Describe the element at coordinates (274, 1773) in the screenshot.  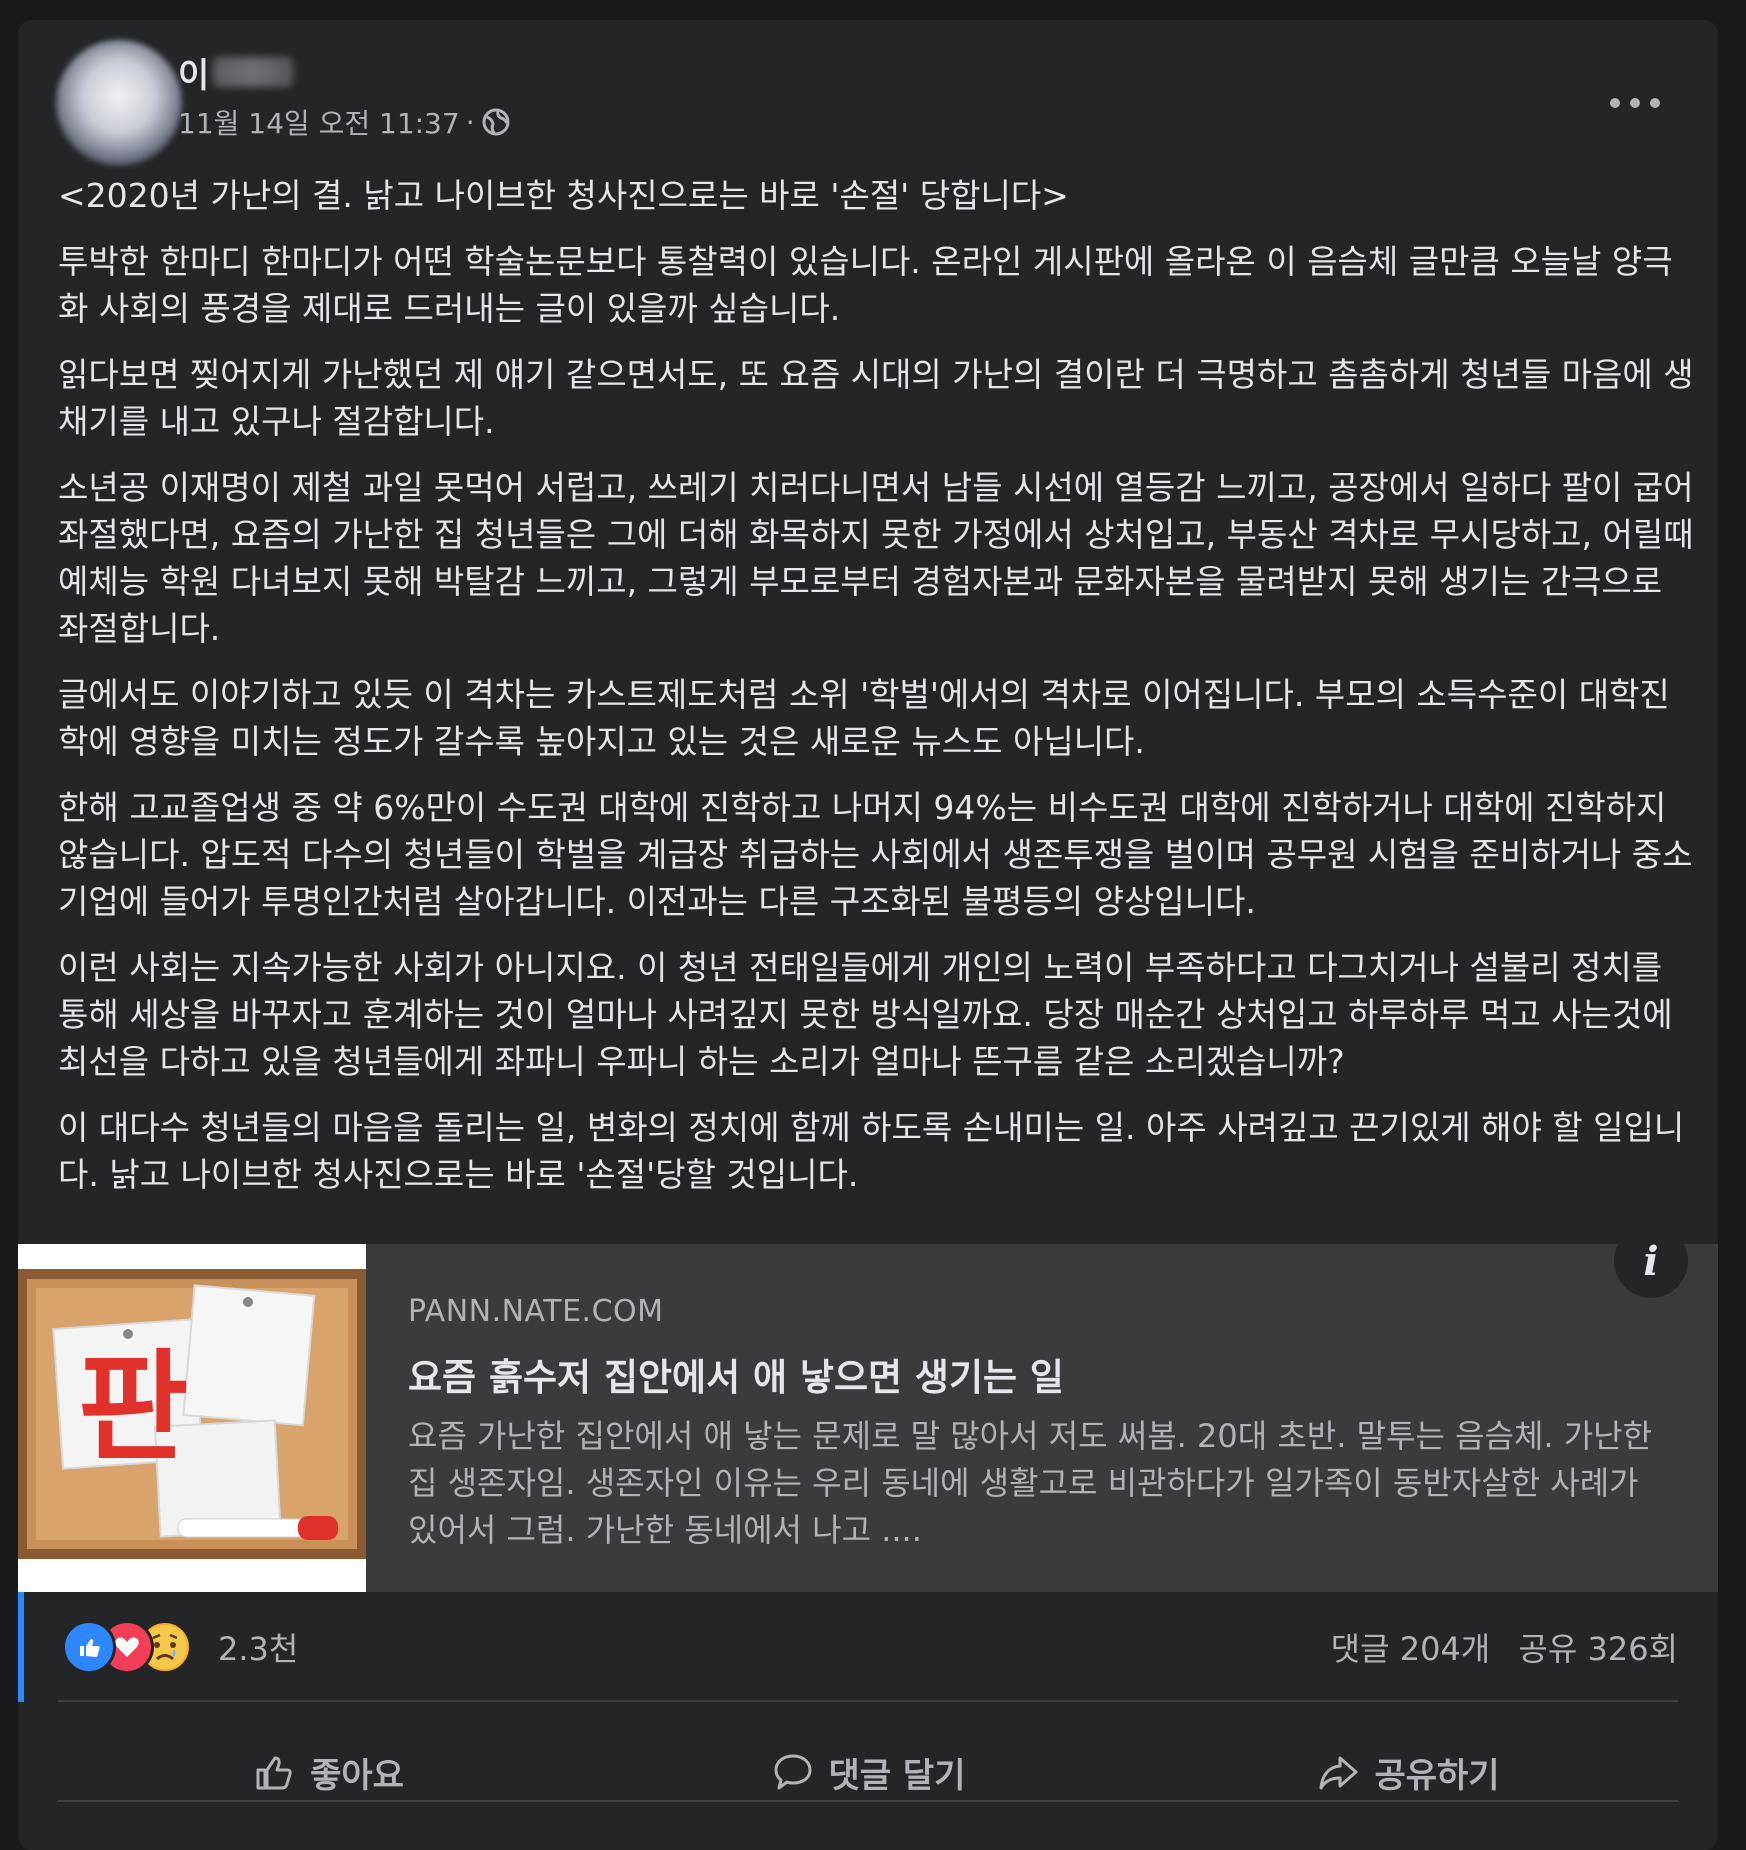
I see `thumbs-up-icon` at that location.